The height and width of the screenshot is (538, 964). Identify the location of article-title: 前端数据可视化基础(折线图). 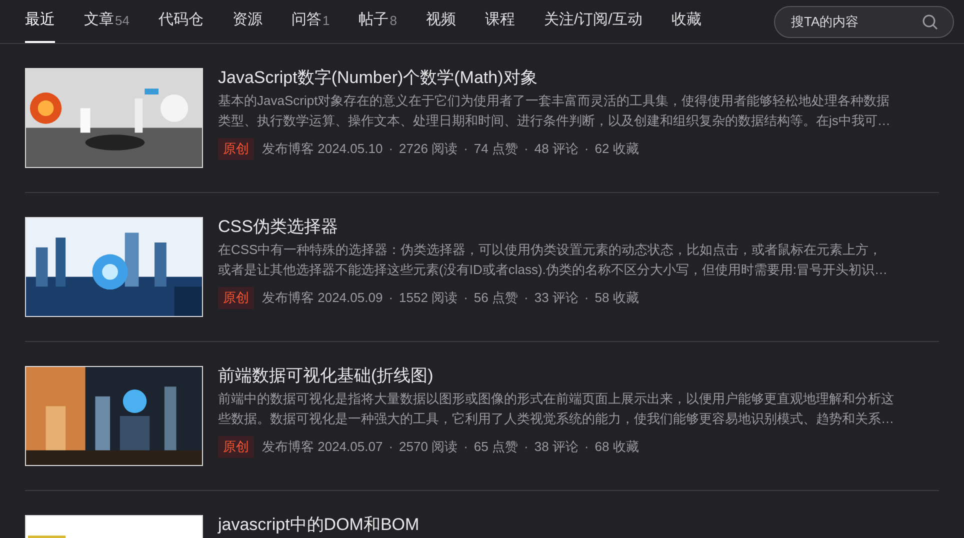
(556, 376).